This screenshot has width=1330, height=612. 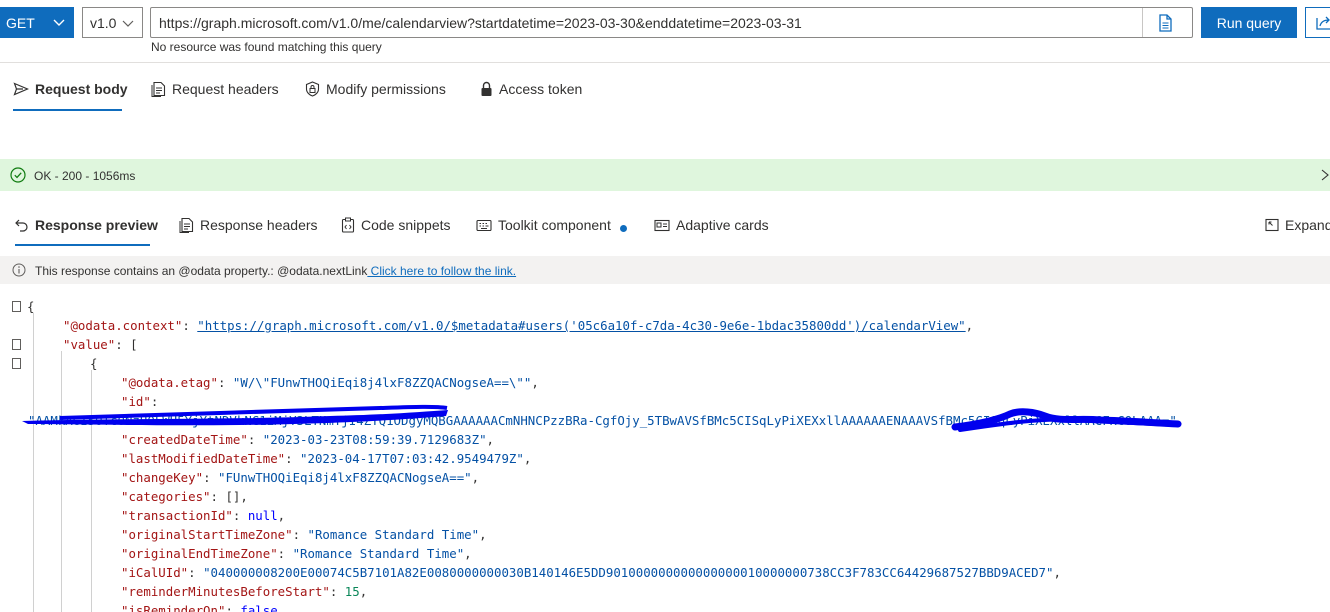 I want to click on json-line: "isReminderOn": false,, so click(x=203, y=607).